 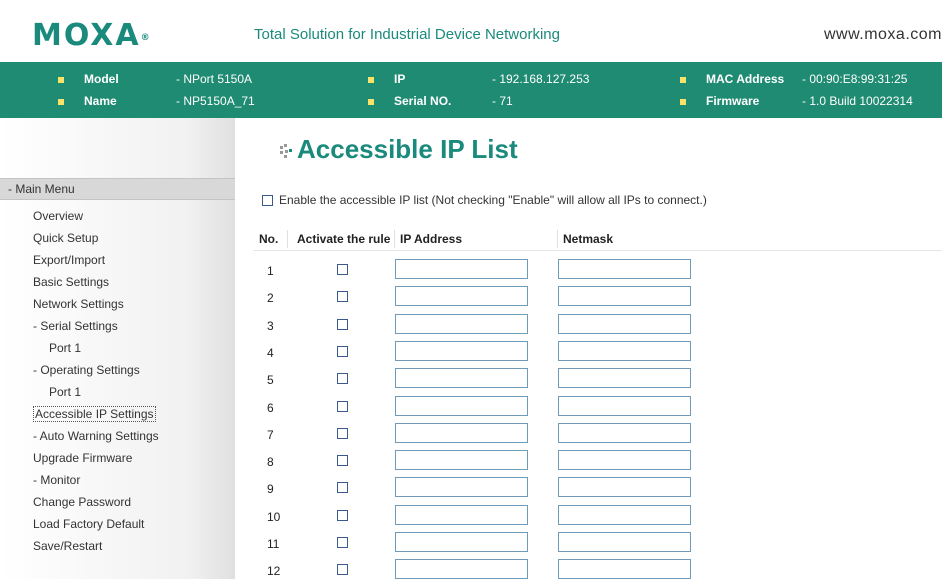 What do you see at coordinates (274, 571) in the screenshot?
I see `row-number: 12` at bounding box center [274, 571].